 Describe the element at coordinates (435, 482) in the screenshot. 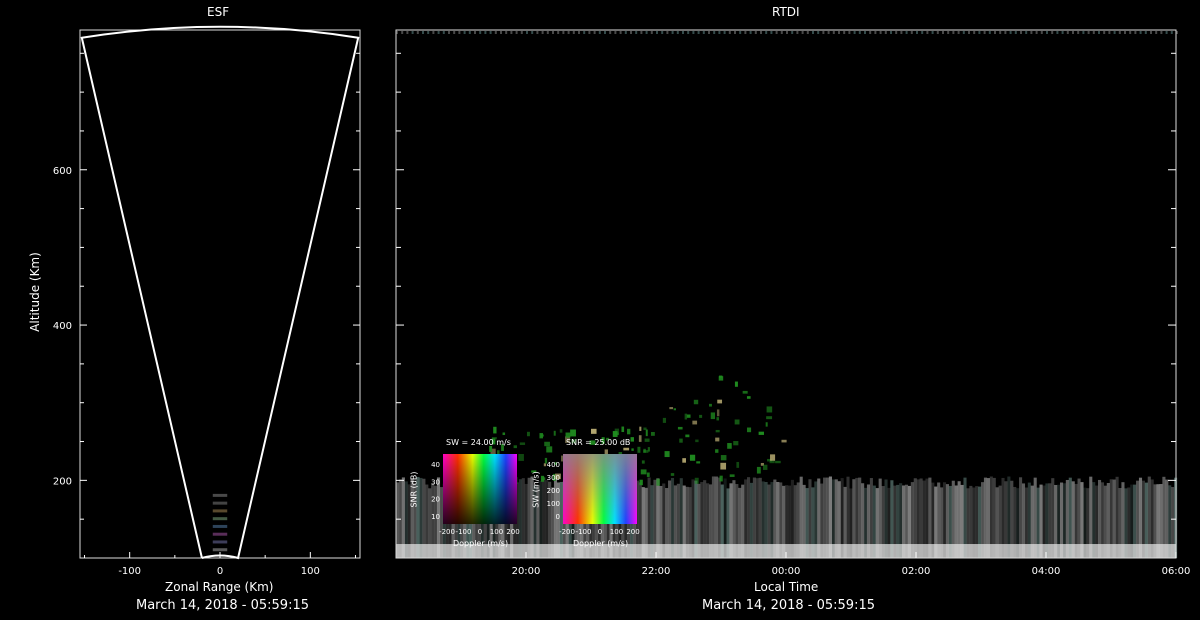

I see `sw-legend-ytick-label: 30` at that location.